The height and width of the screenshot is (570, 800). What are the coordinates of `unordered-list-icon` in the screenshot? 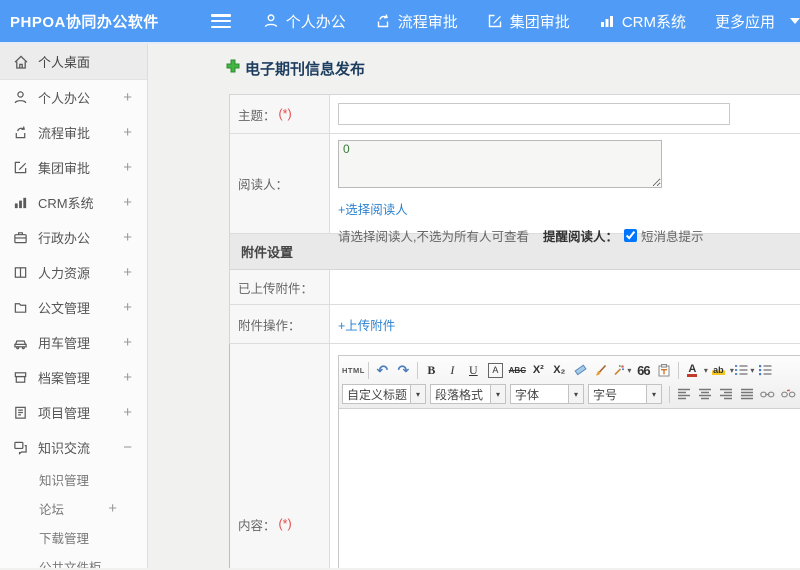 It's located at (765, 370).